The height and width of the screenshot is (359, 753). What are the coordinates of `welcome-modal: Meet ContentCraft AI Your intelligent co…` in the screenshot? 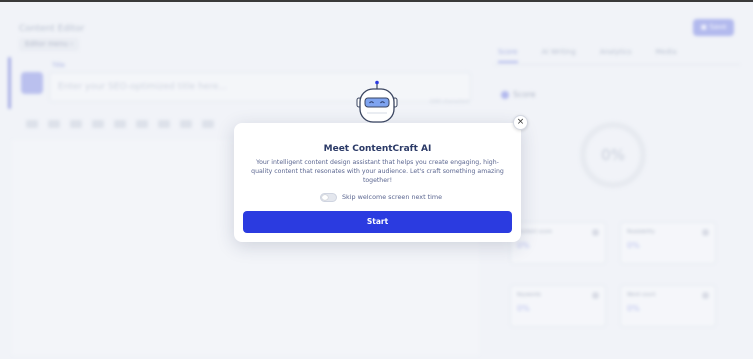 It's located at (377, 182).